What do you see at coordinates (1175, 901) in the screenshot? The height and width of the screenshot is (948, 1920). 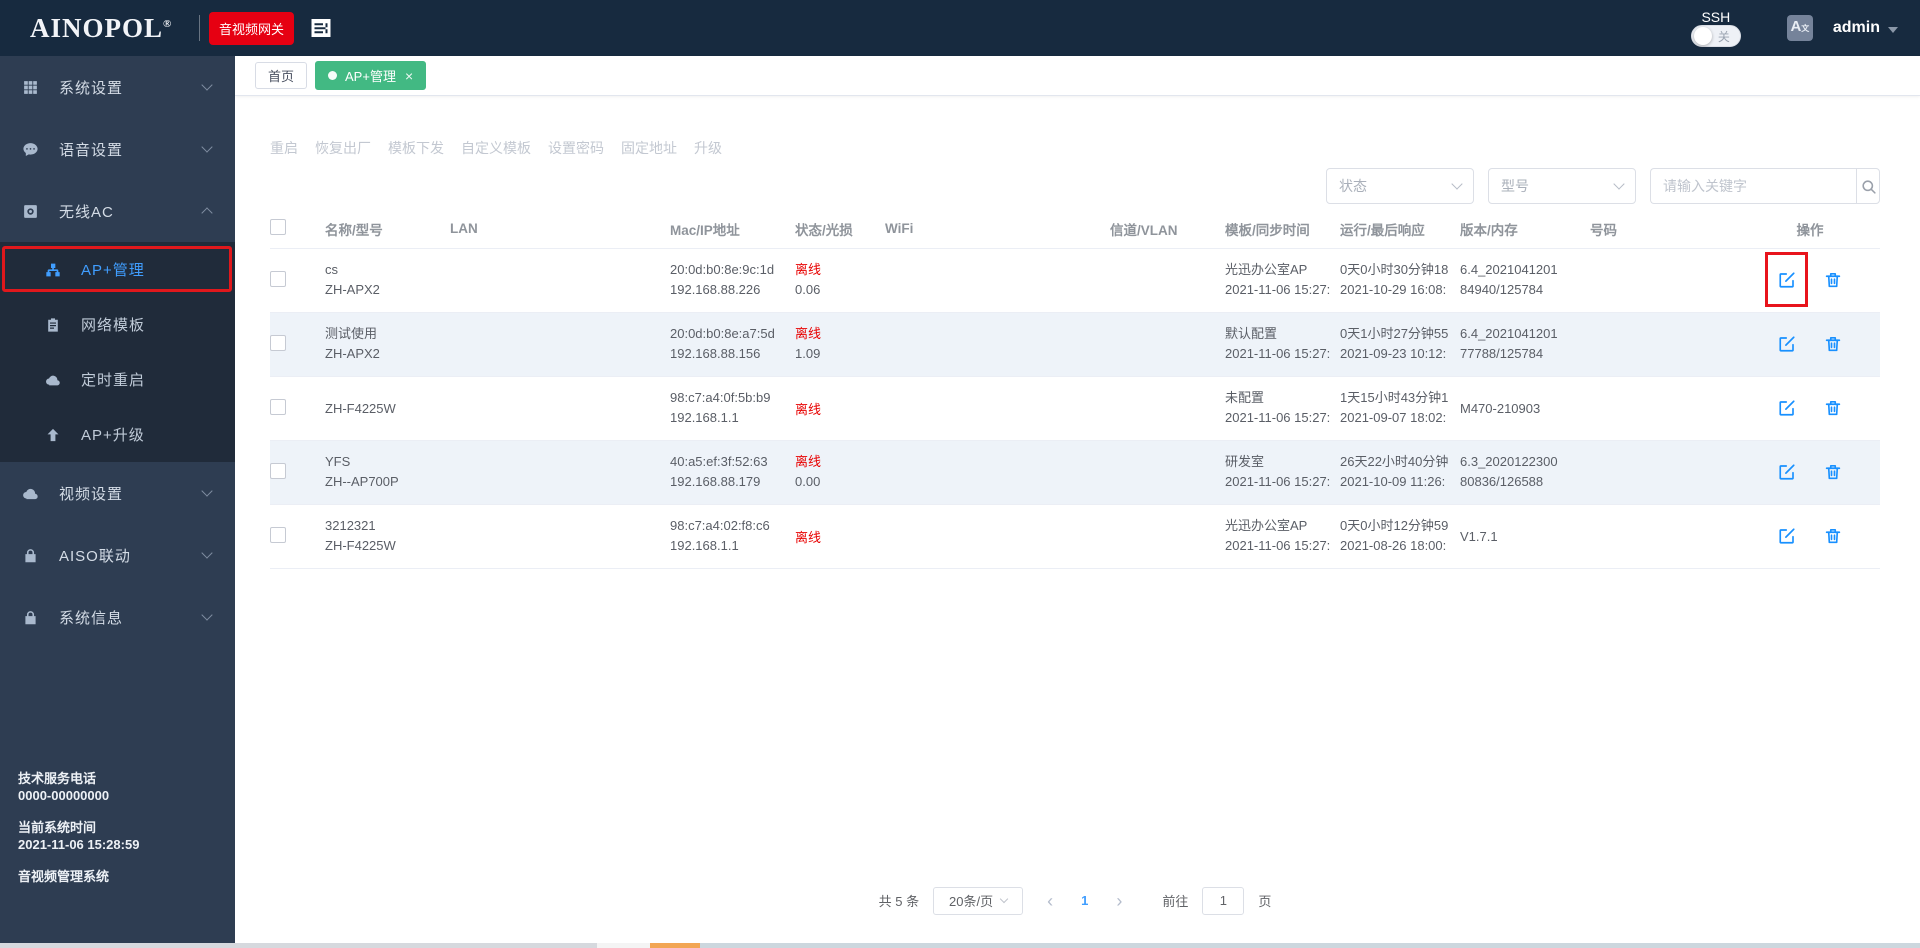 I see `goto-label: 前往` at bounding box center [1175, 901].